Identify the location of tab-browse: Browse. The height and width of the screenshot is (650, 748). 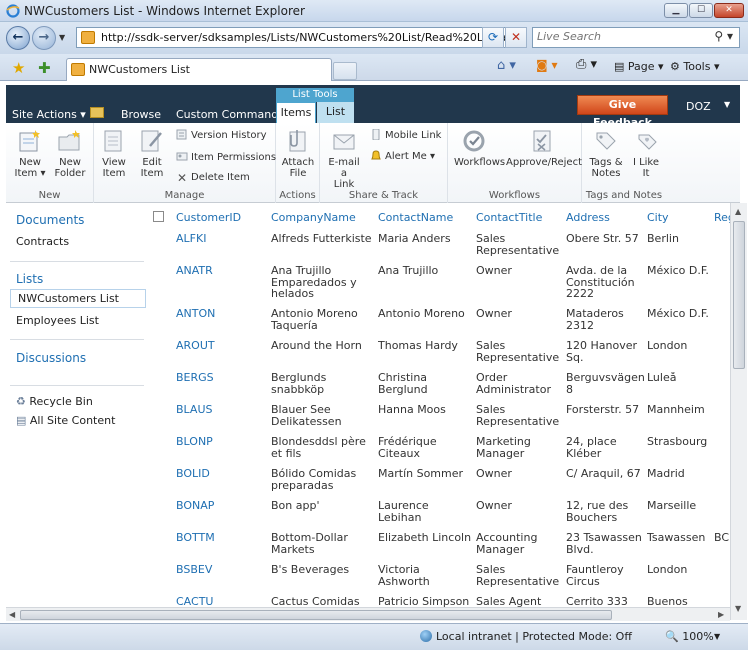
(141, 114).